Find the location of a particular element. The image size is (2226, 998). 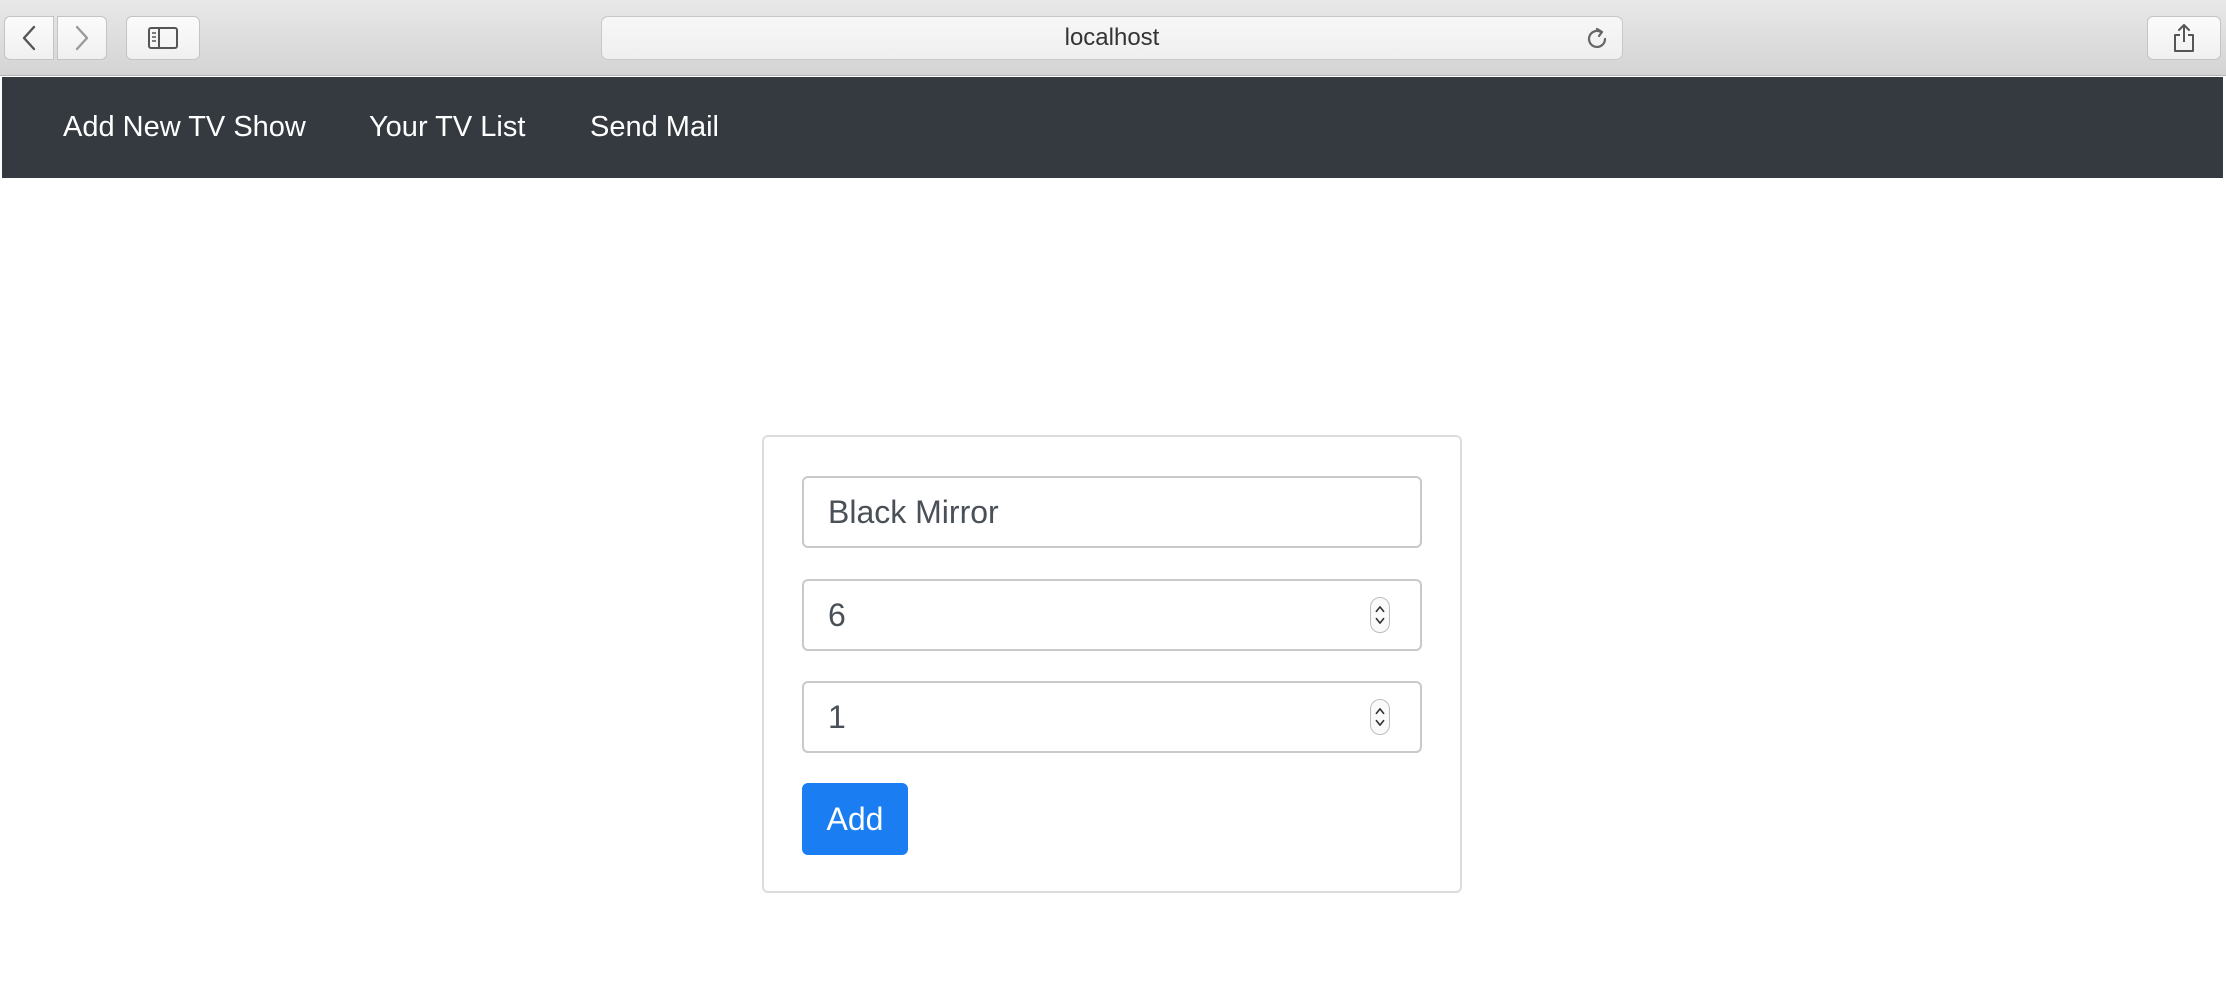

share-button is located at coordinates (2184, 38).